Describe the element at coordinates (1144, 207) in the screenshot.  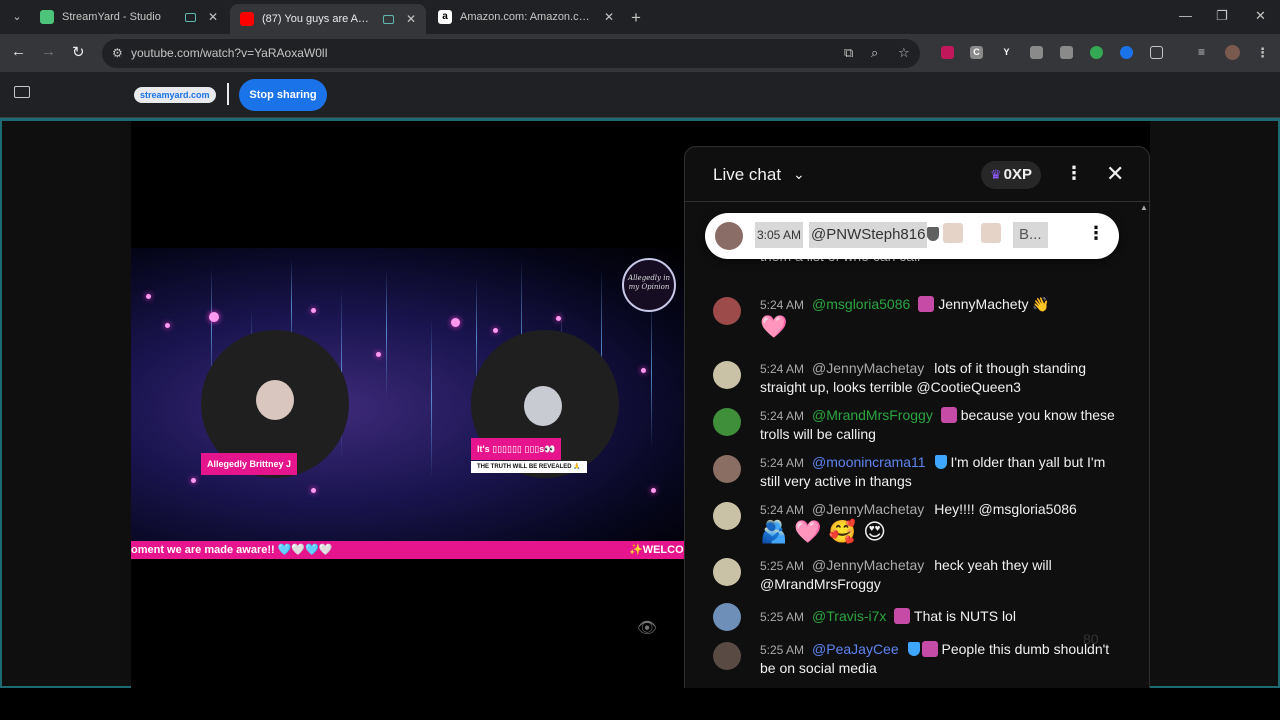
I see `scroll-up-arrow-icon: ▲` at that location.